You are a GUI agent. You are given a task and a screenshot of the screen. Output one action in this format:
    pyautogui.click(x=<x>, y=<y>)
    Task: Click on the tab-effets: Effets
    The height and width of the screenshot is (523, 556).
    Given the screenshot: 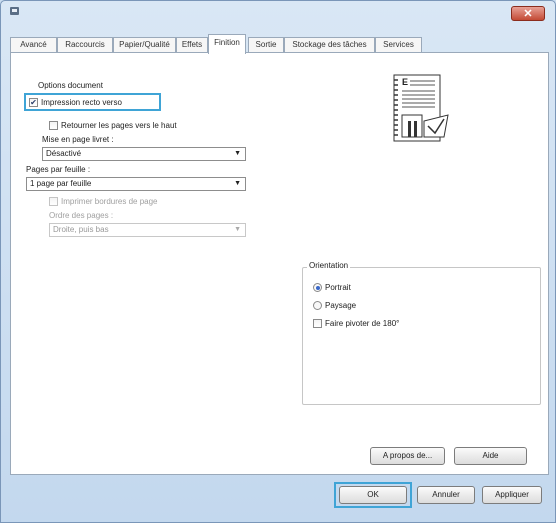 What is the action you would take?
    pyautogui.click(x=192, y=45)
    